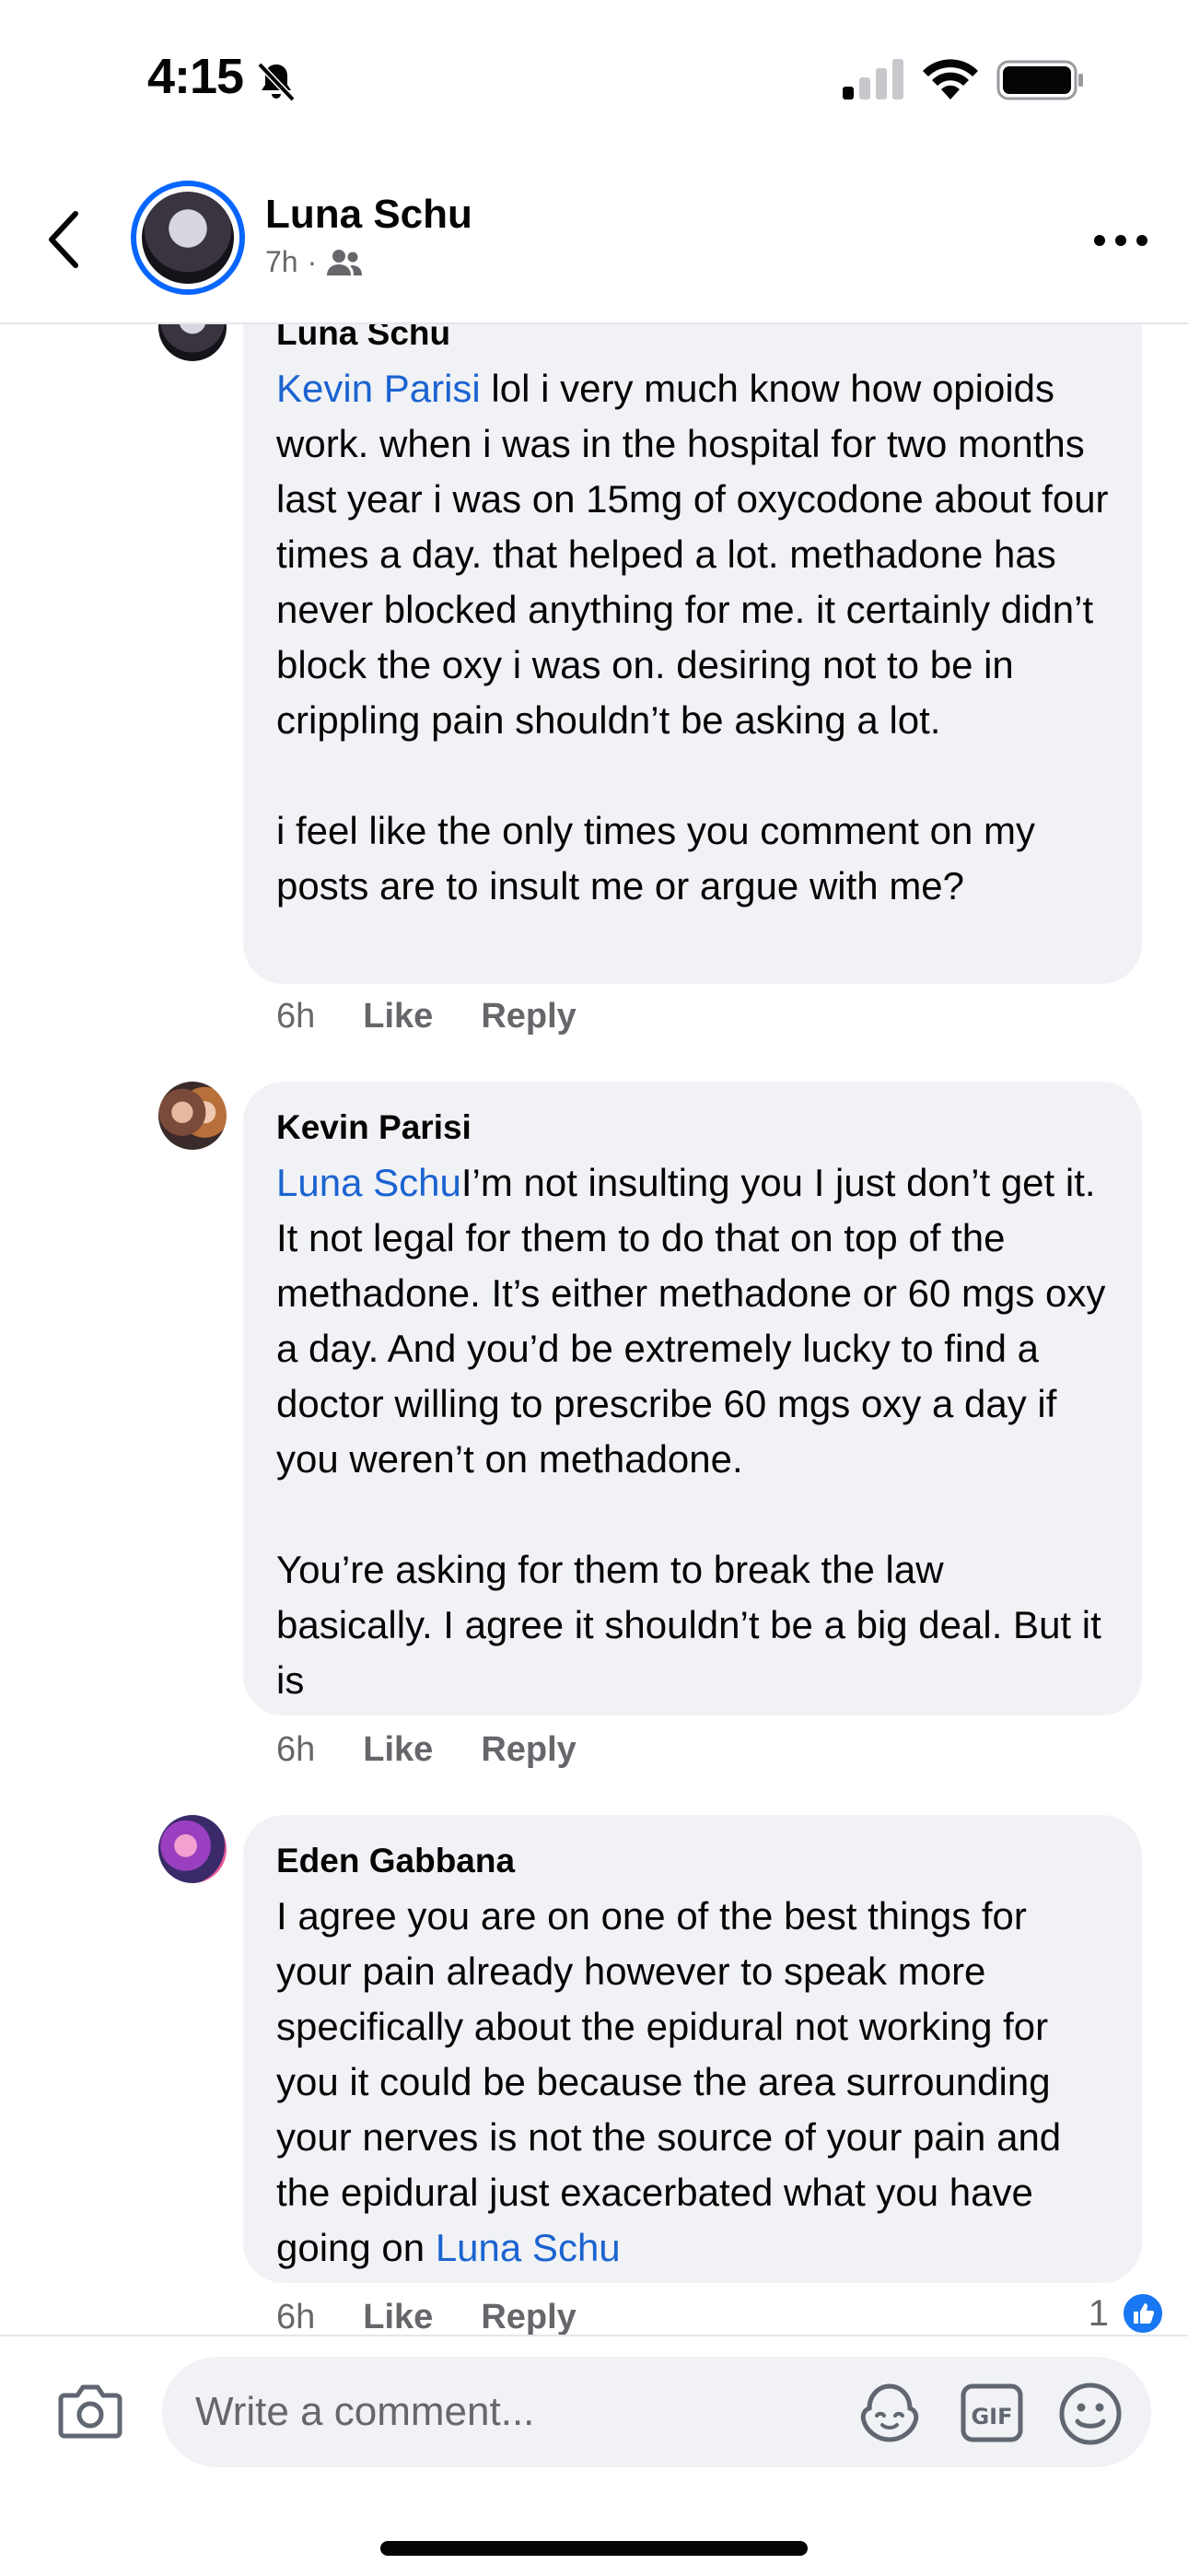 The width and height of the screenshot is (1188, 2576). What do you see at coordinates (873, 79) in the screenshot?
I see `cellular-signal-icon` at bounding box center [873, 79].